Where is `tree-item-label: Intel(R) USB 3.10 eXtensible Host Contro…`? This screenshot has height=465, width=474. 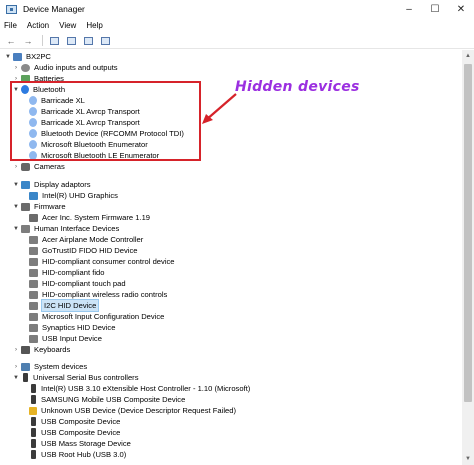 tree-item-label: Intel(R) USB 3.10 eXtensible Host Contro… is located at coordinates (146, 388).